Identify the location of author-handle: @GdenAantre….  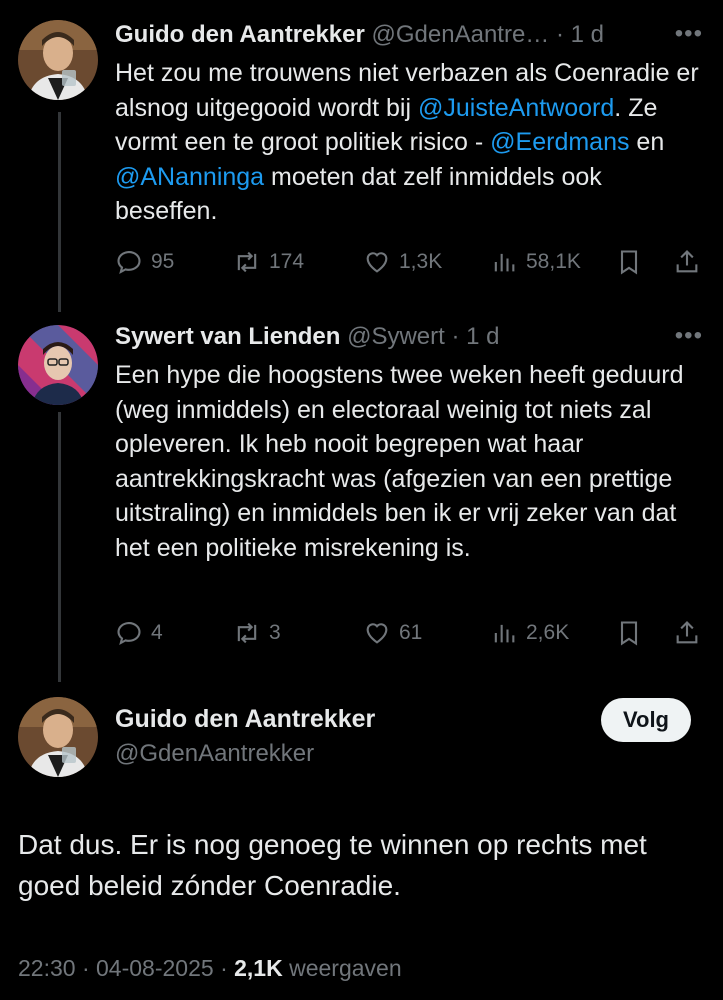
(461, 34).